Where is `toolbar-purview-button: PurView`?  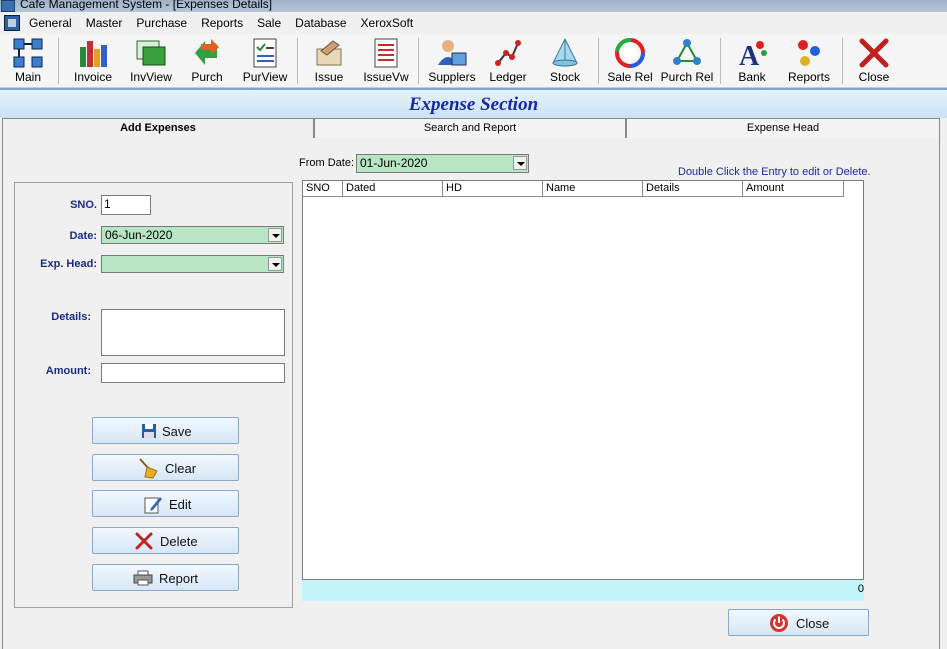
toolbar-purview-button: PurView is located at coordinates (265, 61).